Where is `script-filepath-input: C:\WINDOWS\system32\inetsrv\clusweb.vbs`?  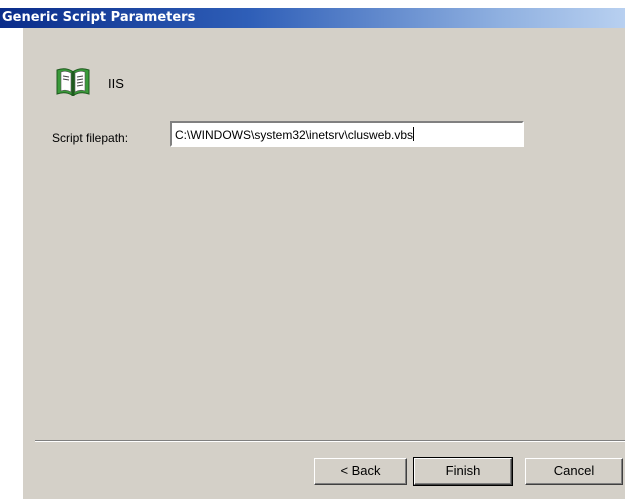
script-filepath-input: C:\WINDOWS\system32\inetsrv\clusweb.vbs is located at coordinates (347, 134).